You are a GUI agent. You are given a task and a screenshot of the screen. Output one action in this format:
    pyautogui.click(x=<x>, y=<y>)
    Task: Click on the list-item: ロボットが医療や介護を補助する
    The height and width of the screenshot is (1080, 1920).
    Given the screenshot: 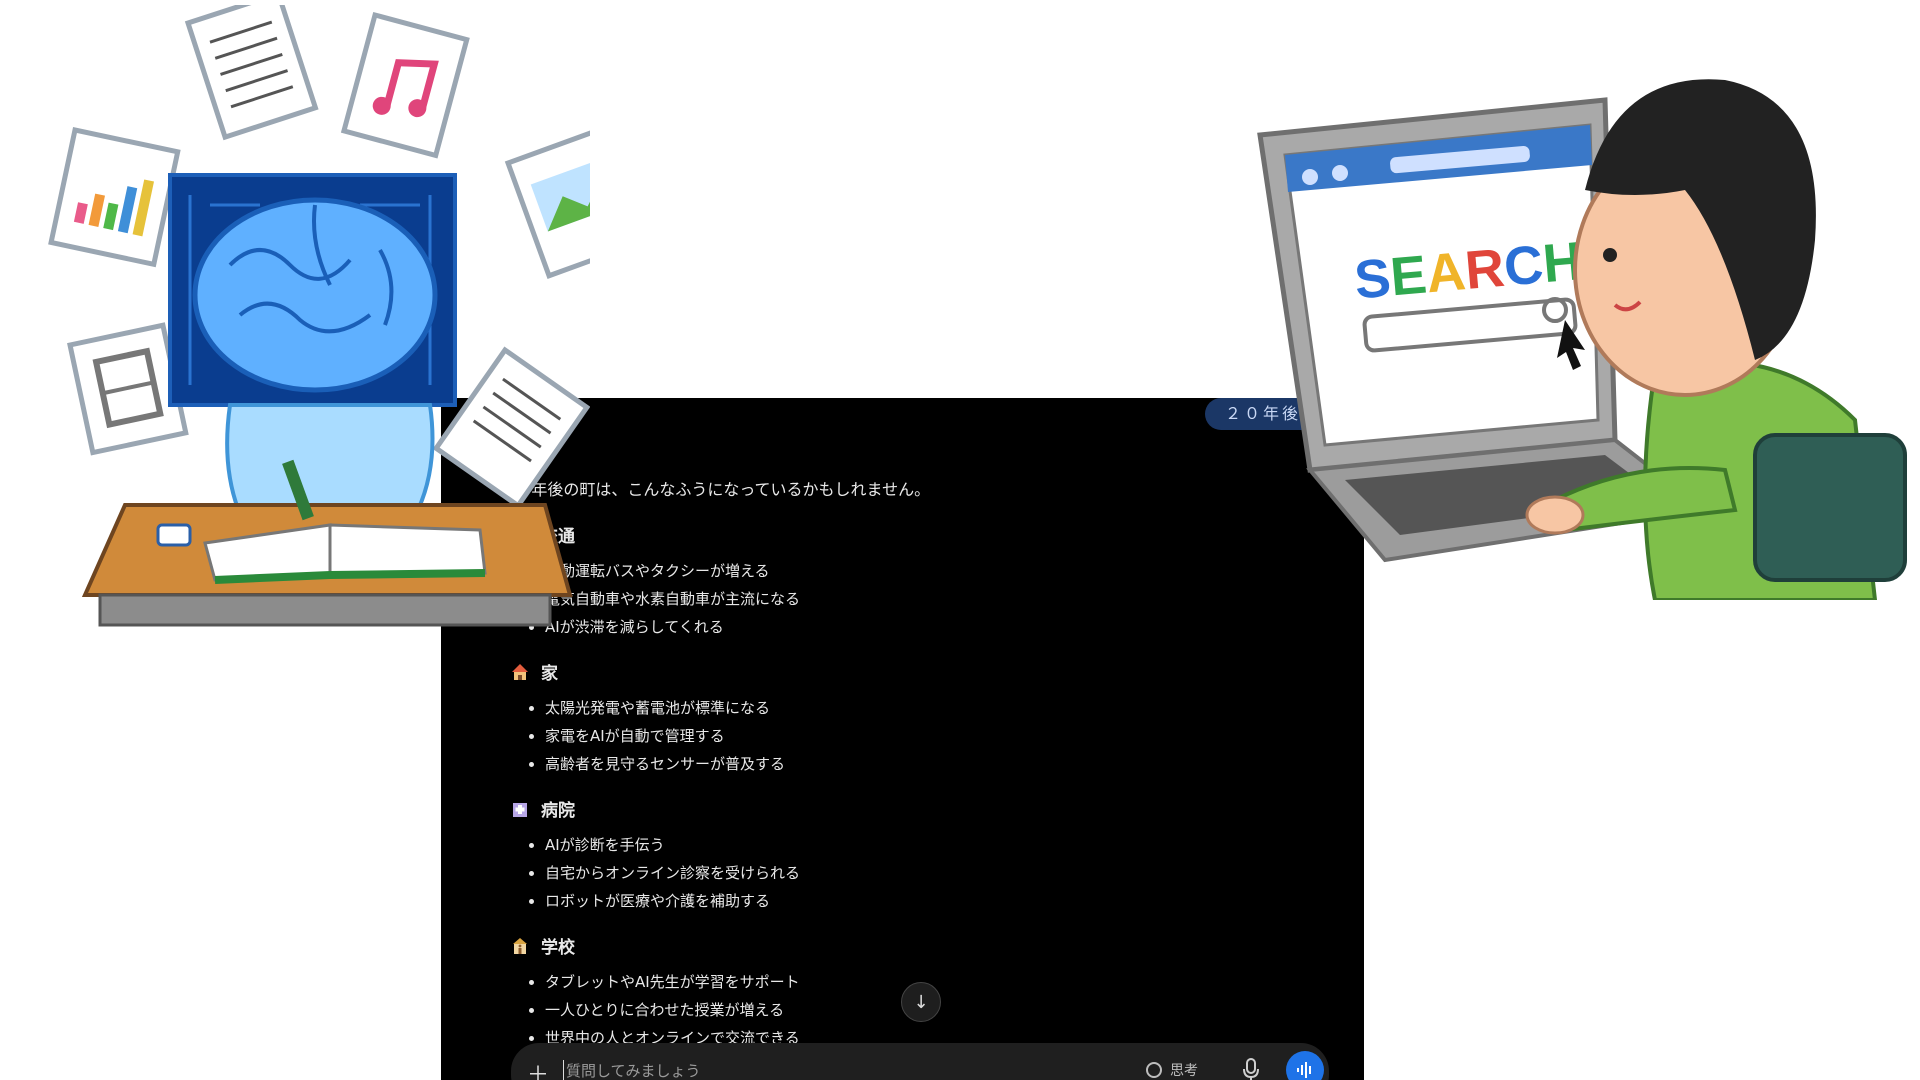 What is the action you would take?
    pyautogui.click(x=908, y=901)
    